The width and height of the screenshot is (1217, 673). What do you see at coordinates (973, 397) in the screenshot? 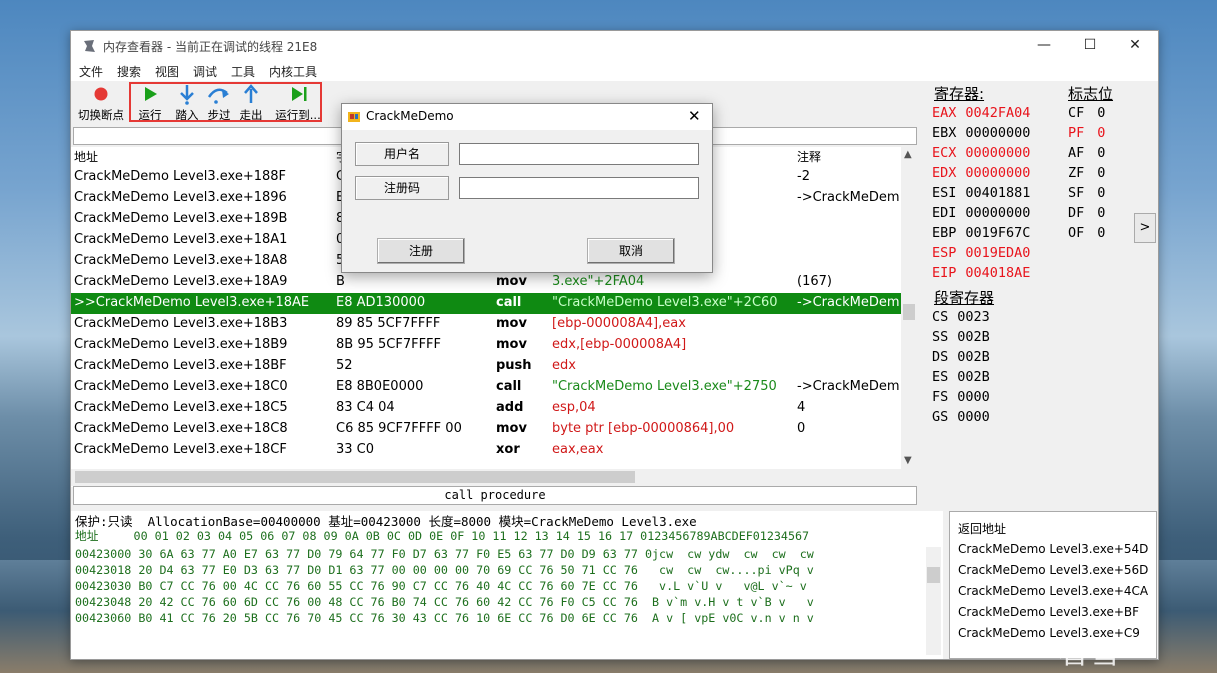
I see `segment-value: 0000` at bounding box center [973, 397].